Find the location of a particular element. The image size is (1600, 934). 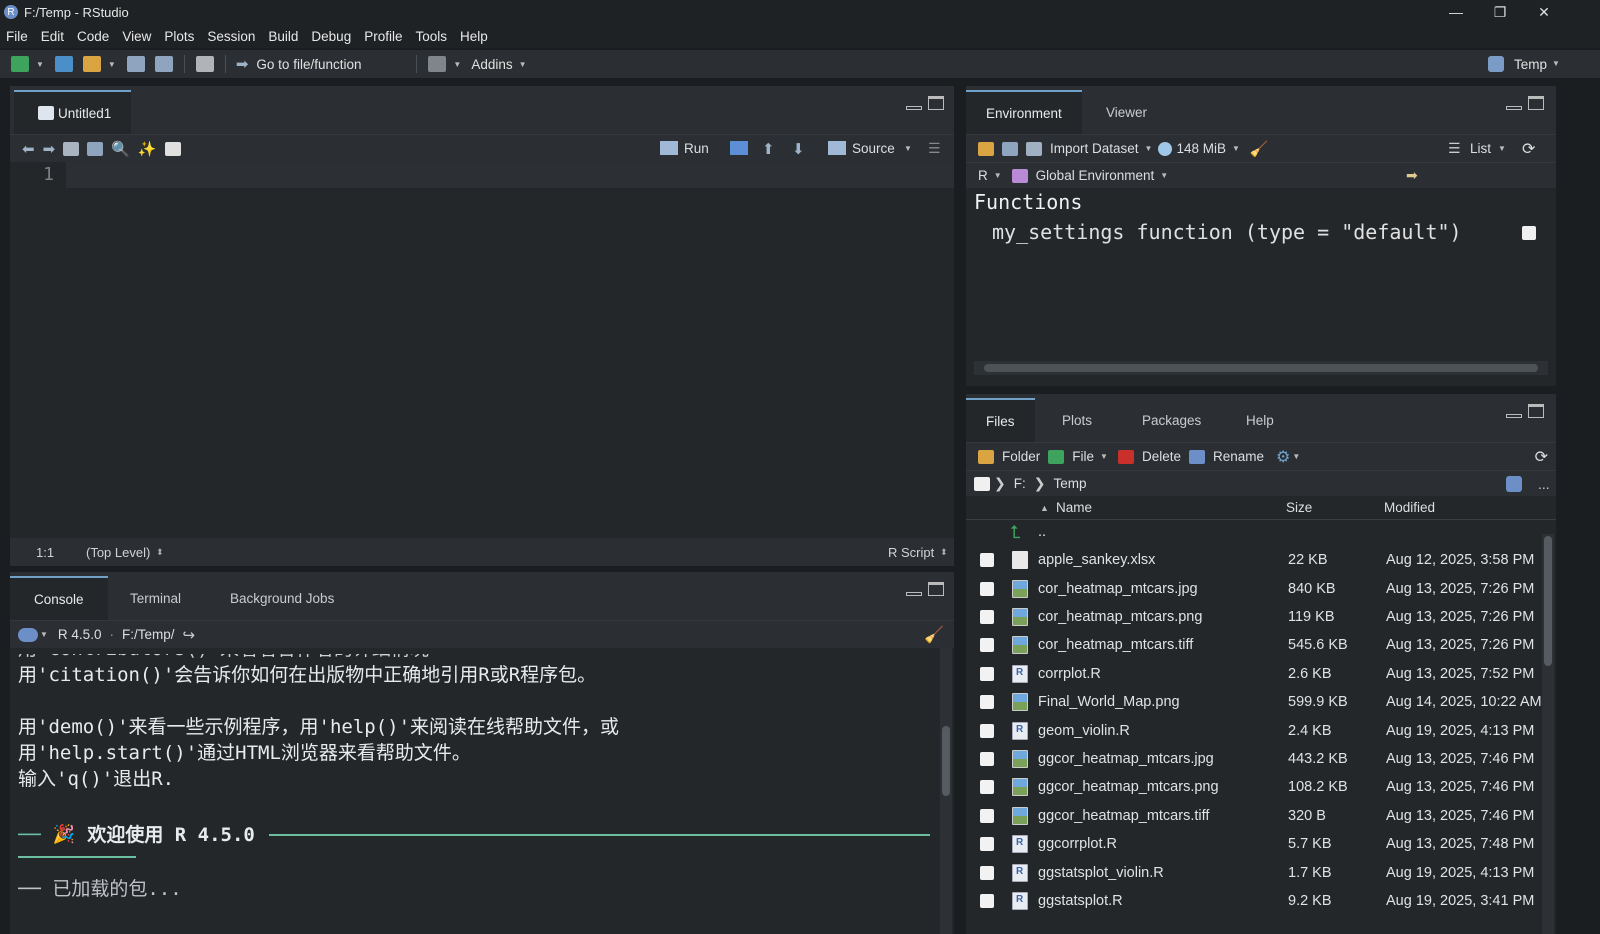

column-size: Size is located at coordinates (1299, 507).